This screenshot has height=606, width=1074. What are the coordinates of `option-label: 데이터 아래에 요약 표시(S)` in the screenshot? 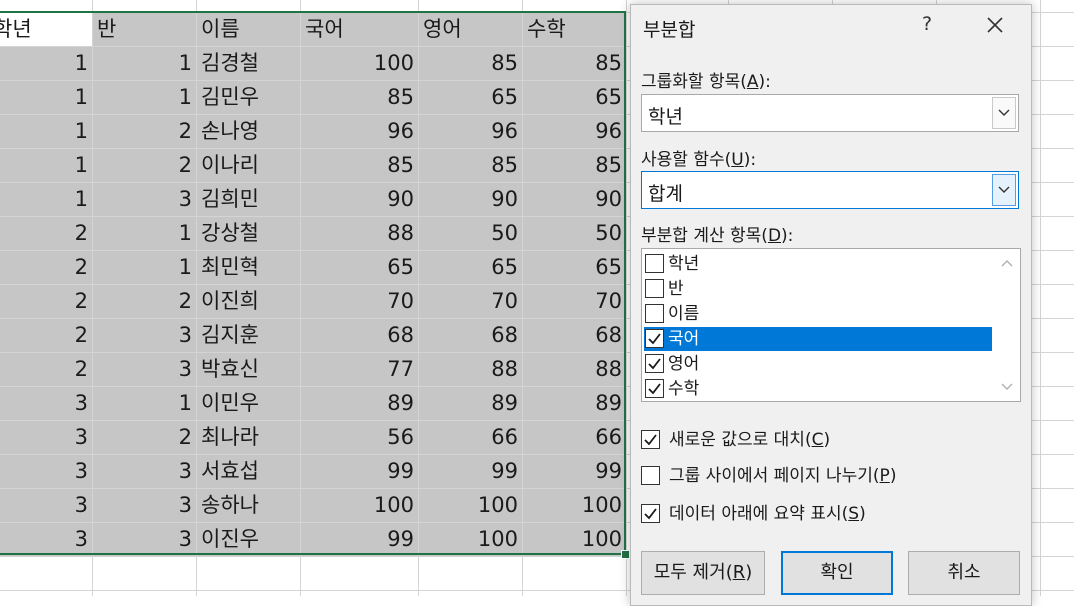 It's located at (767, 514).